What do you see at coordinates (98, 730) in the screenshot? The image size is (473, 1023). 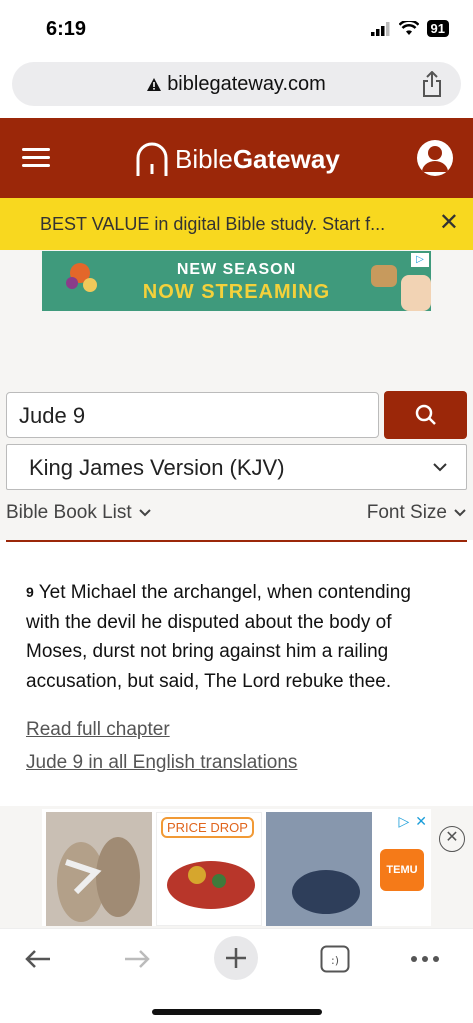 I see `read-full-chapter-link: Read full chapter` at bounding box center [98, 730].